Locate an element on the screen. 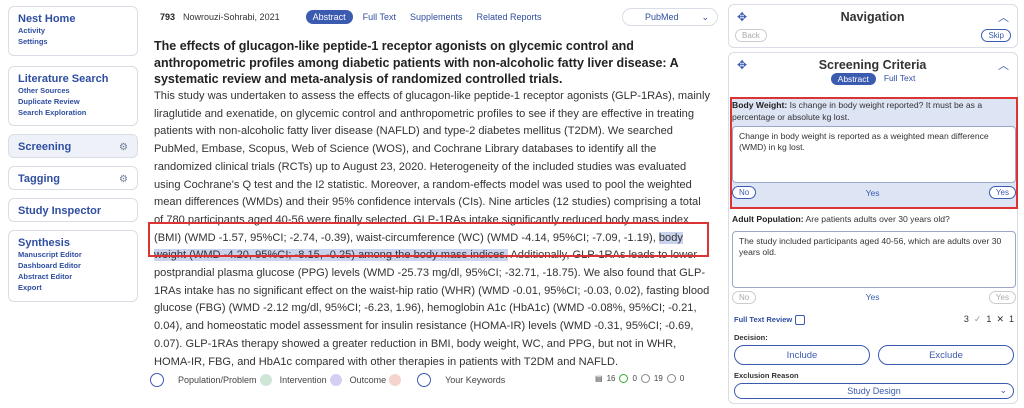  navigation-title: Navigation is located at coordinates (872, 17).